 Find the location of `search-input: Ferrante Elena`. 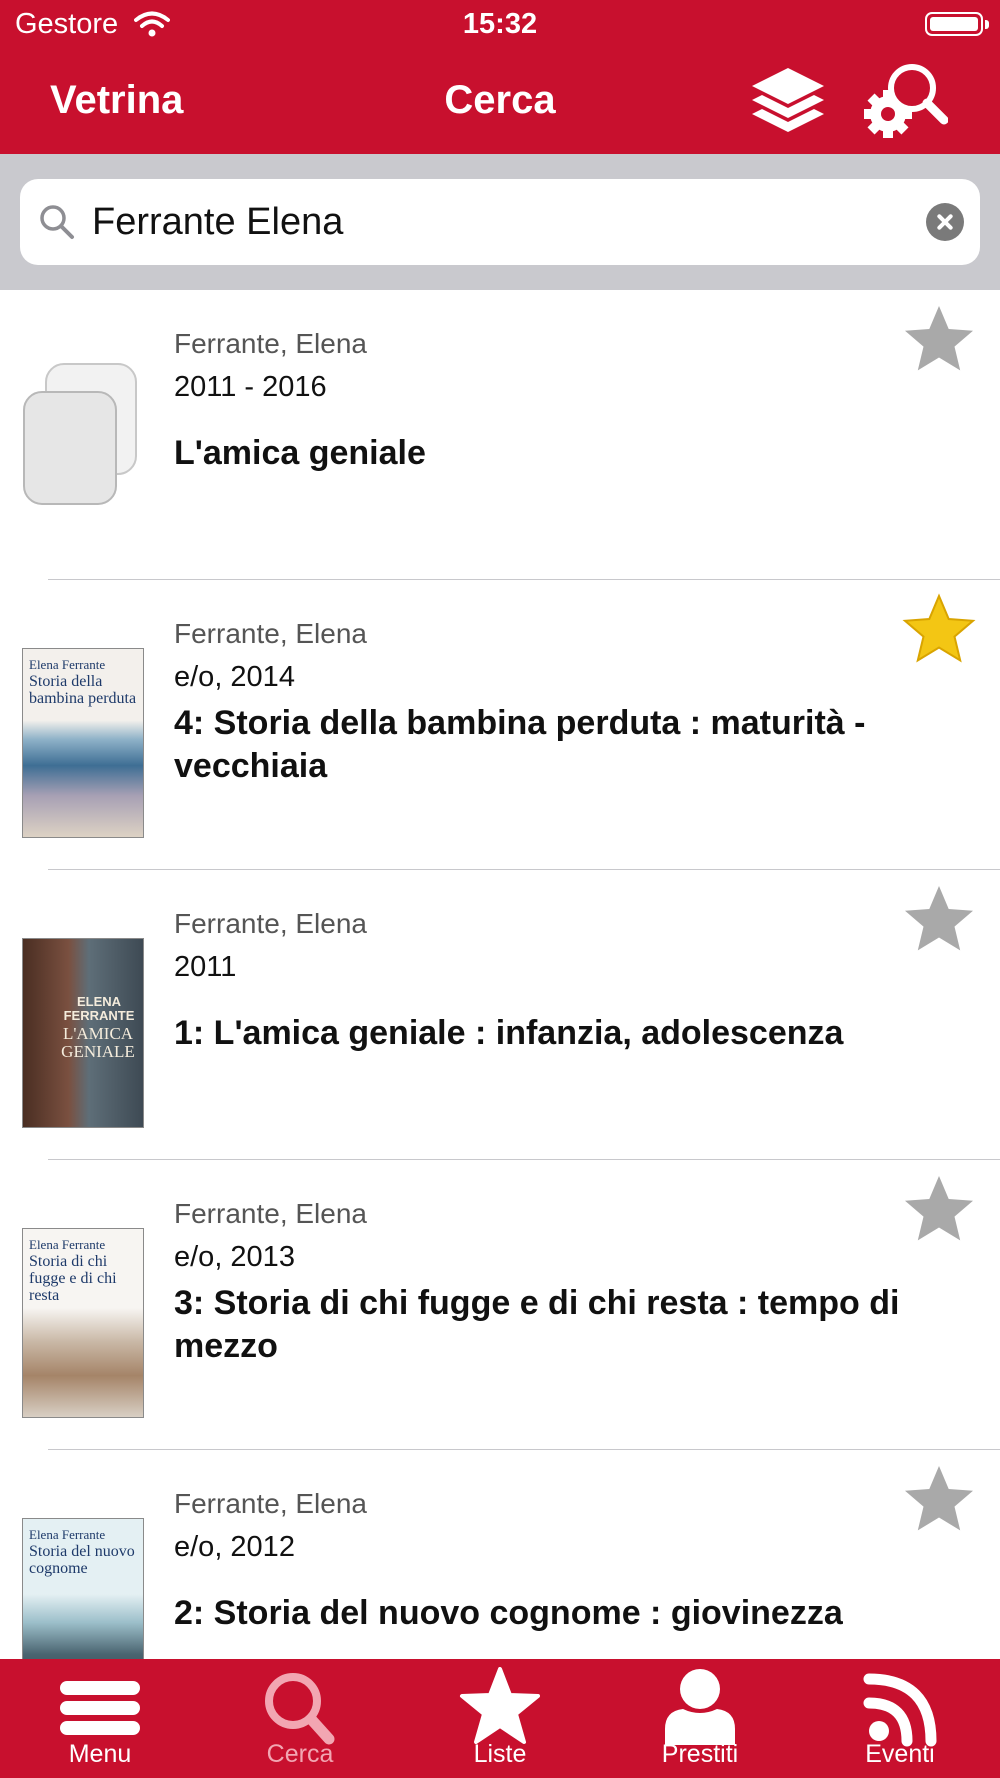

search-input: Ferrante Elena is located at coordinates (217, 222).